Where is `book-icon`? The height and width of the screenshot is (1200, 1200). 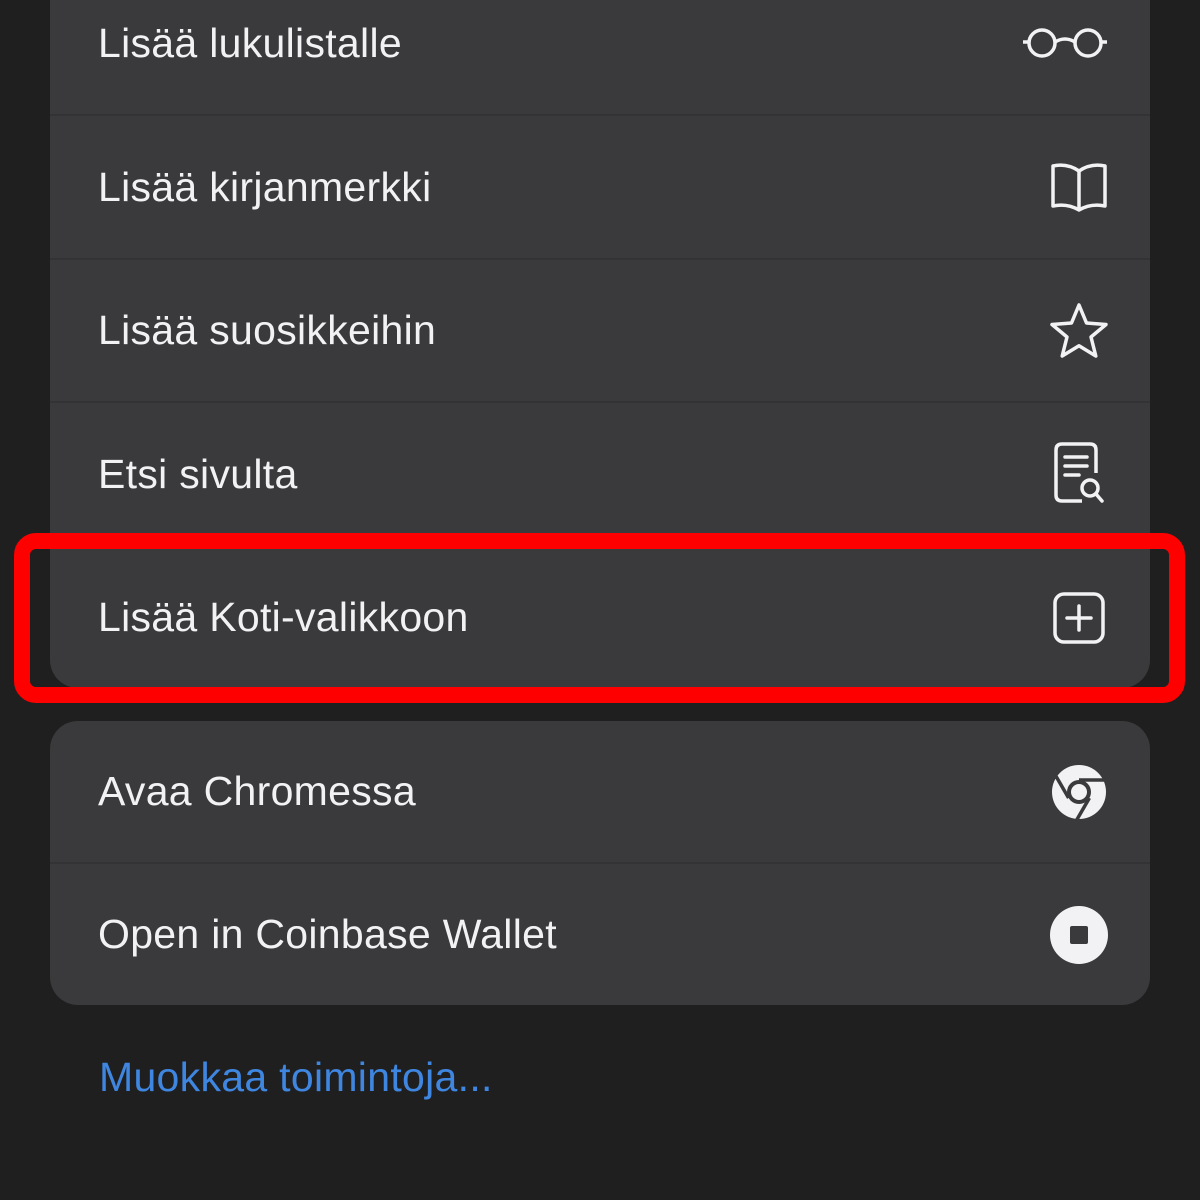 book-icon is located at coordinates (1079, 187).